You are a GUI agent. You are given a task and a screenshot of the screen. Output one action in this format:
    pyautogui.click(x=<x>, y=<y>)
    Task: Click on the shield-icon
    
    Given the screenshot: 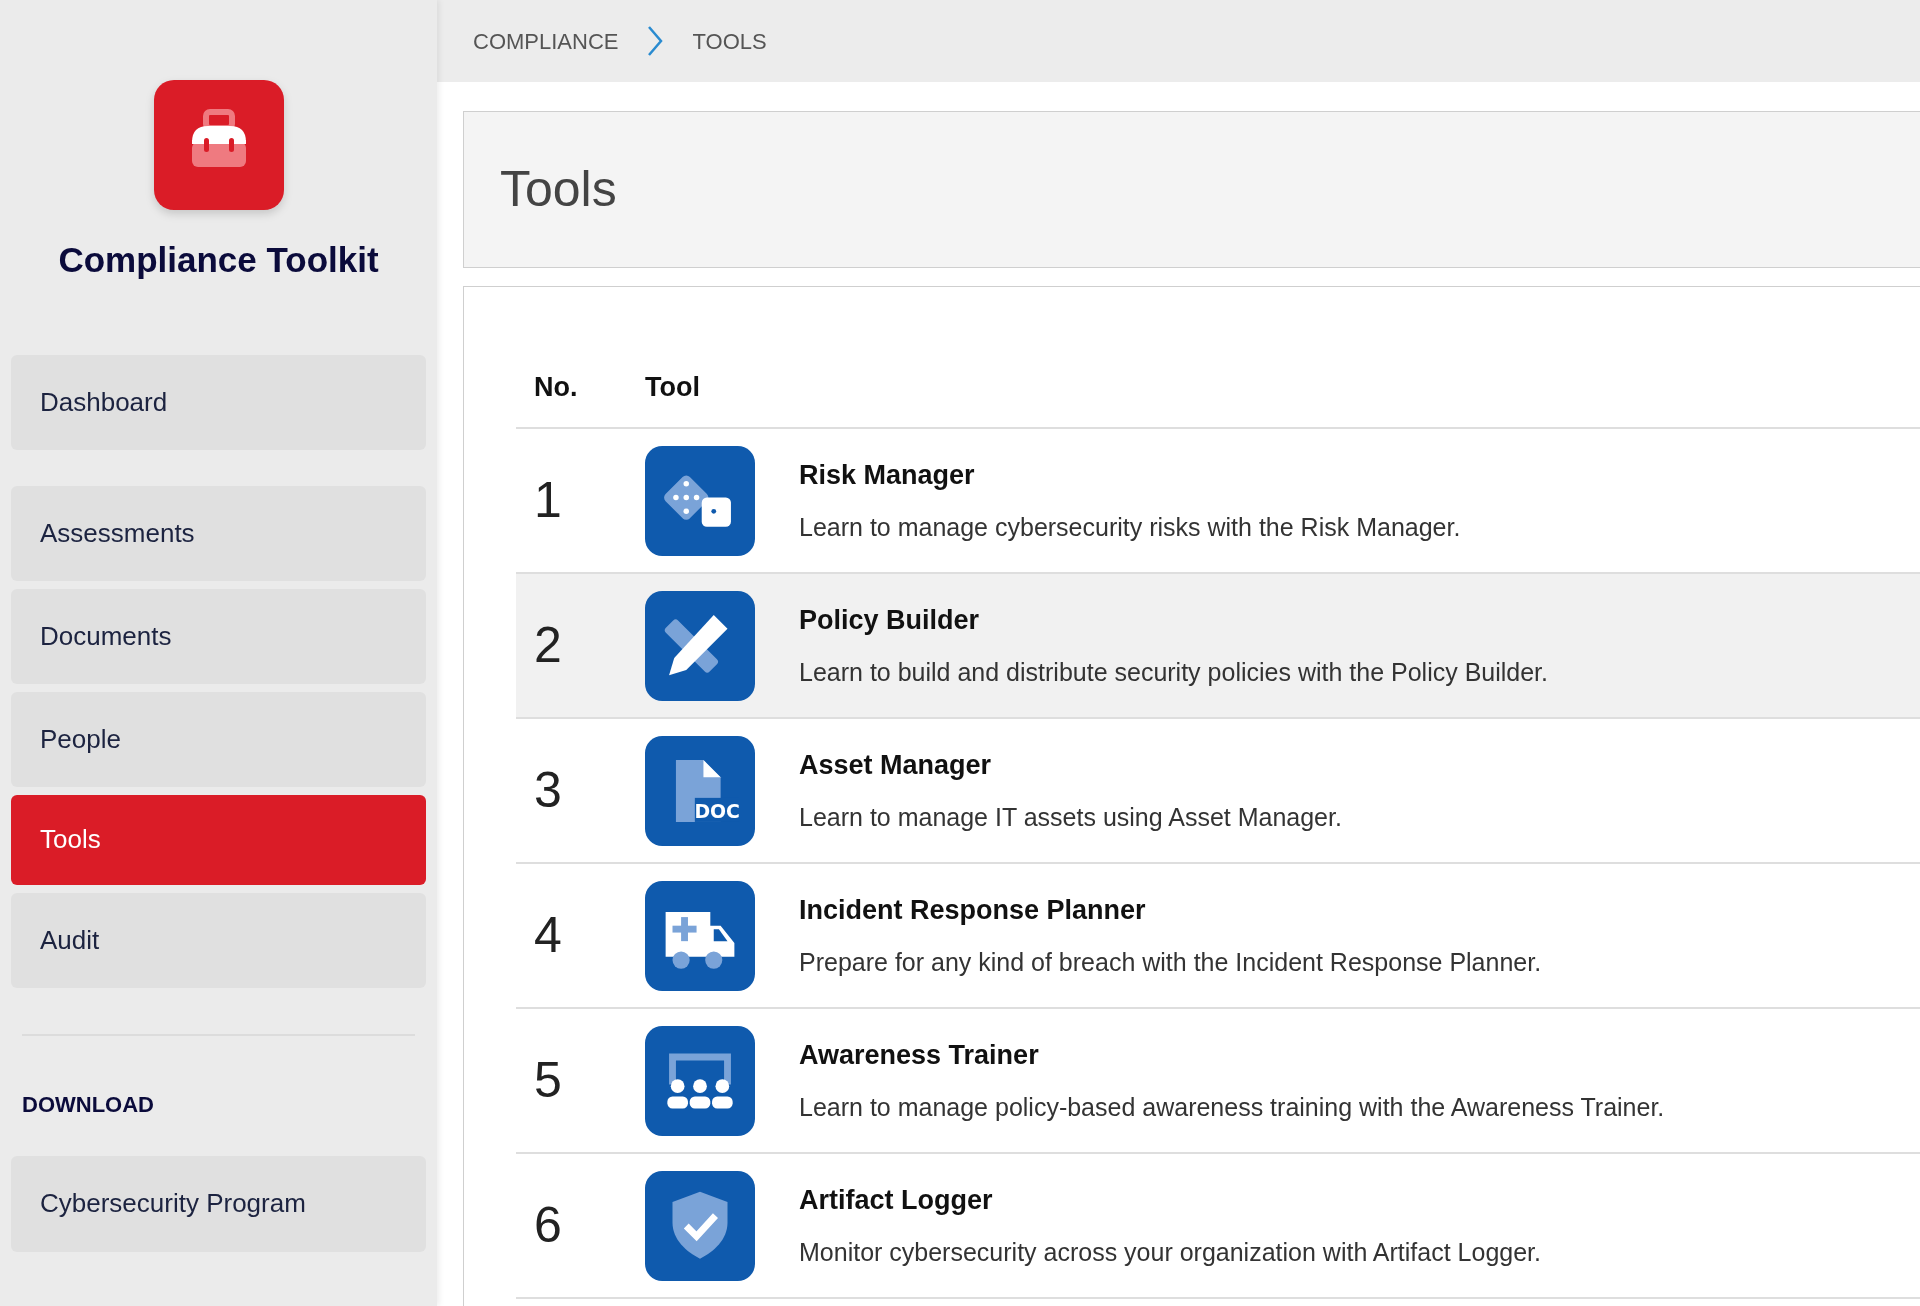 What is the action you would take?
    pyautogui.click(x=700, y=1225)
    